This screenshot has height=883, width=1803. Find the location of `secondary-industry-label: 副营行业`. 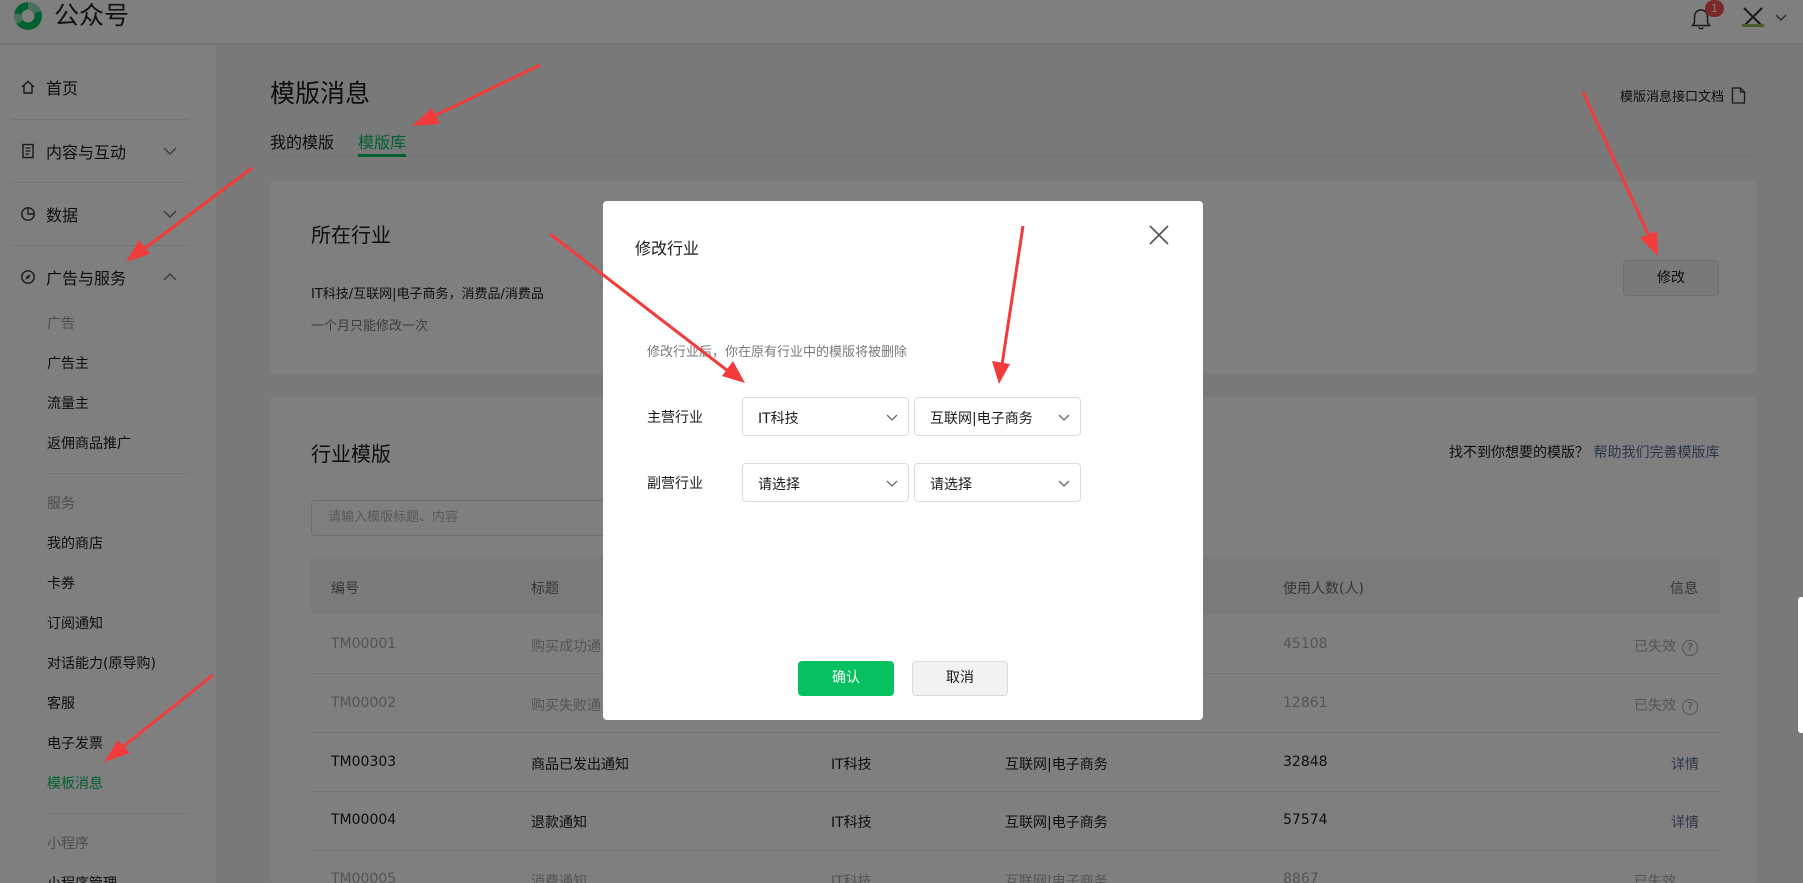

secondary-industry-label: 副营行业 is located at coordinates (675, 484).